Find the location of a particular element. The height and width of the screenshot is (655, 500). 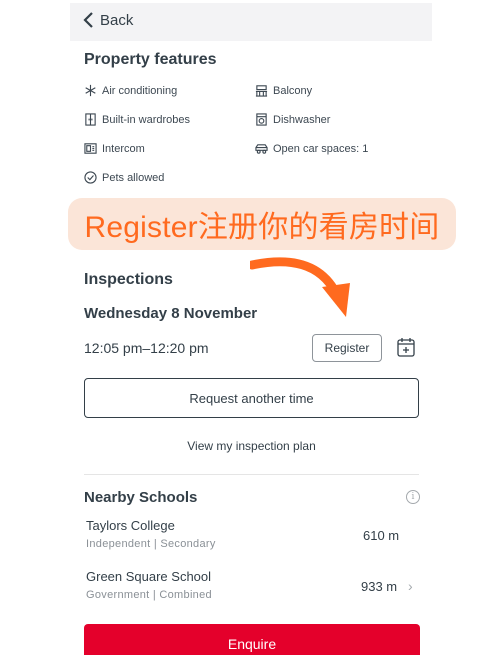

register-button: Register is located at coordinates (347, 348).